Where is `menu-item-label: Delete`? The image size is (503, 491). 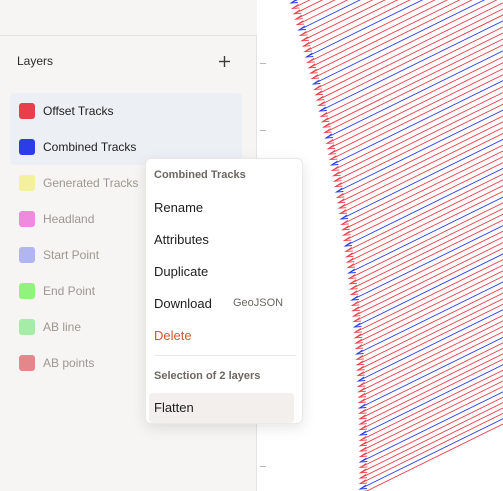
menu-item-label: Delete is located at coordinates (173, 335).